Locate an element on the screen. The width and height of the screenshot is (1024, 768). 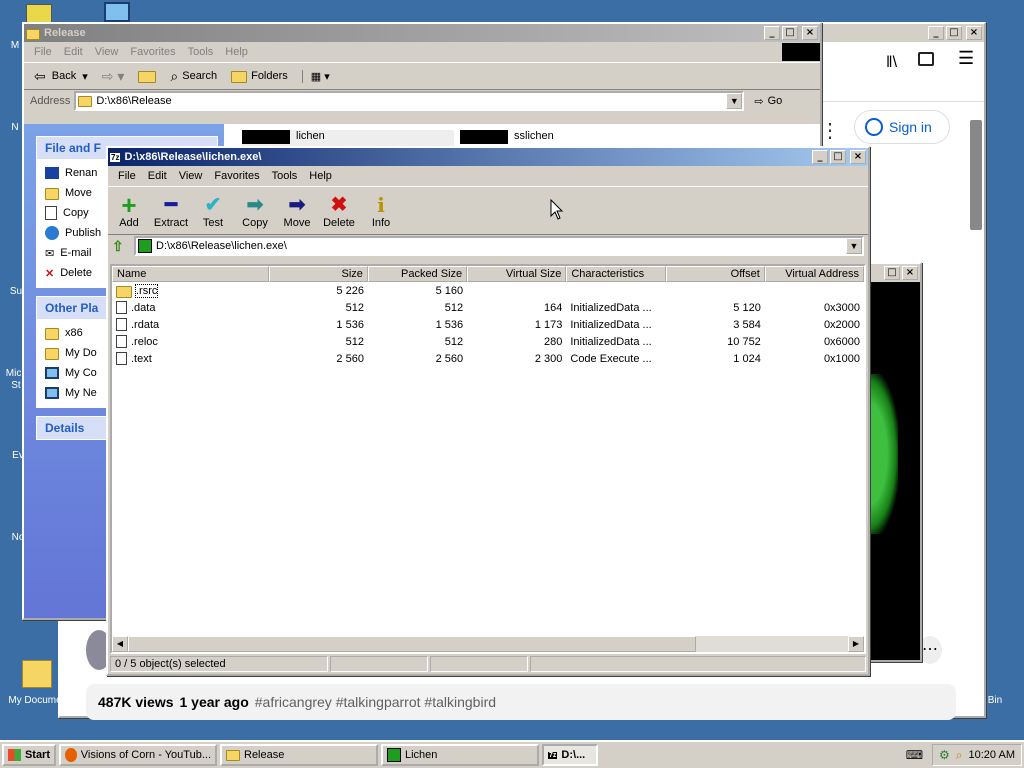
status-packed is located at coordinates (479, 664).